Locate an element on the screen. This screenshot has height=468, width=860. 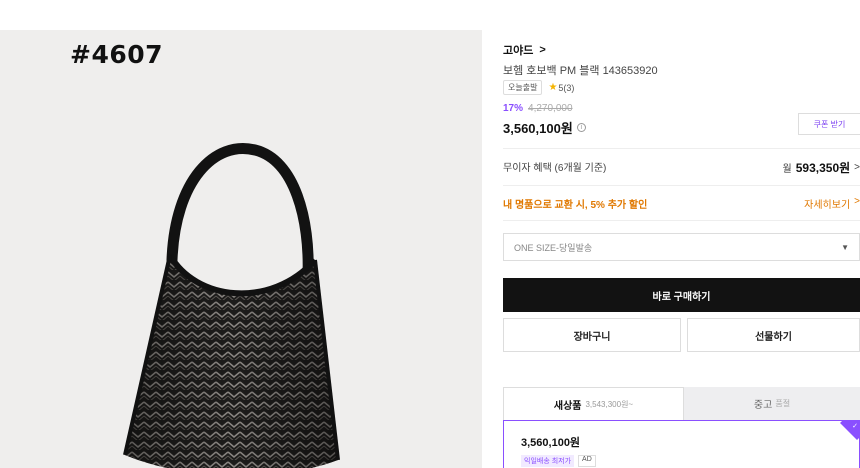
tab-new: 새상품 3,543,300원~ is located at coordinates (593, 403).